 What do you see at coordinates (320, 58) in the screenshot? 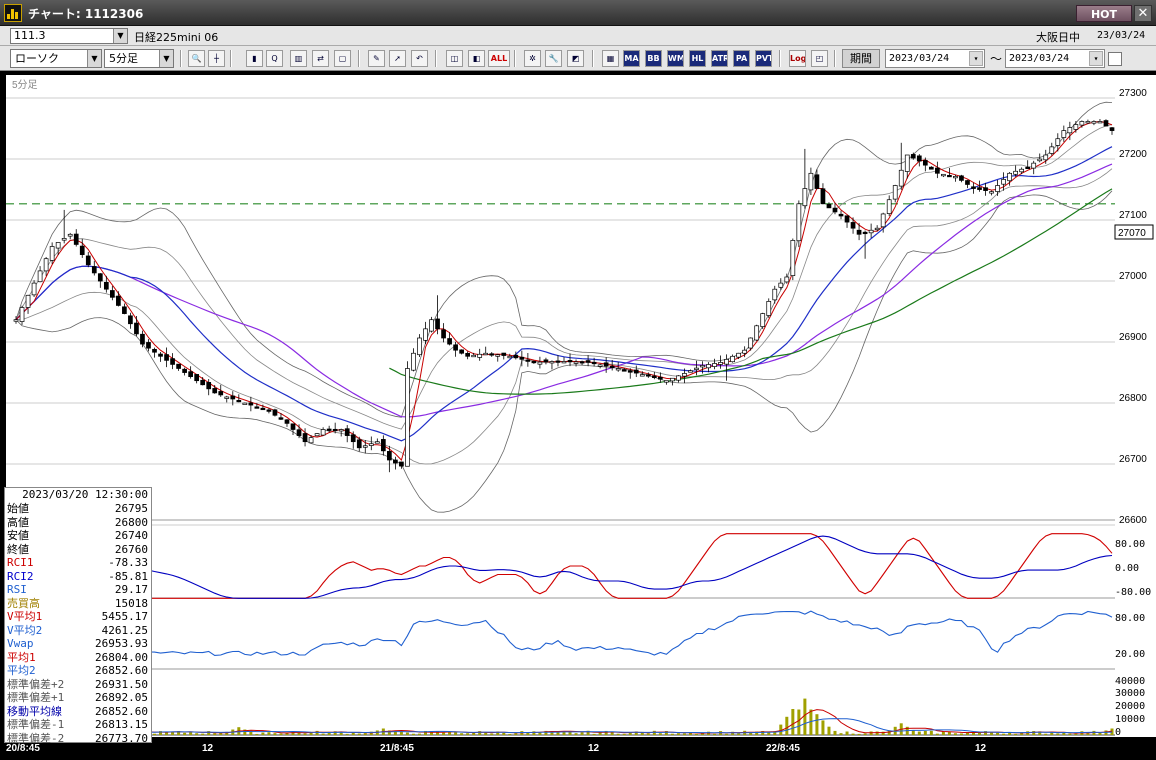
I see `compare-icon: ⇄` at bounding box center [320, 58].